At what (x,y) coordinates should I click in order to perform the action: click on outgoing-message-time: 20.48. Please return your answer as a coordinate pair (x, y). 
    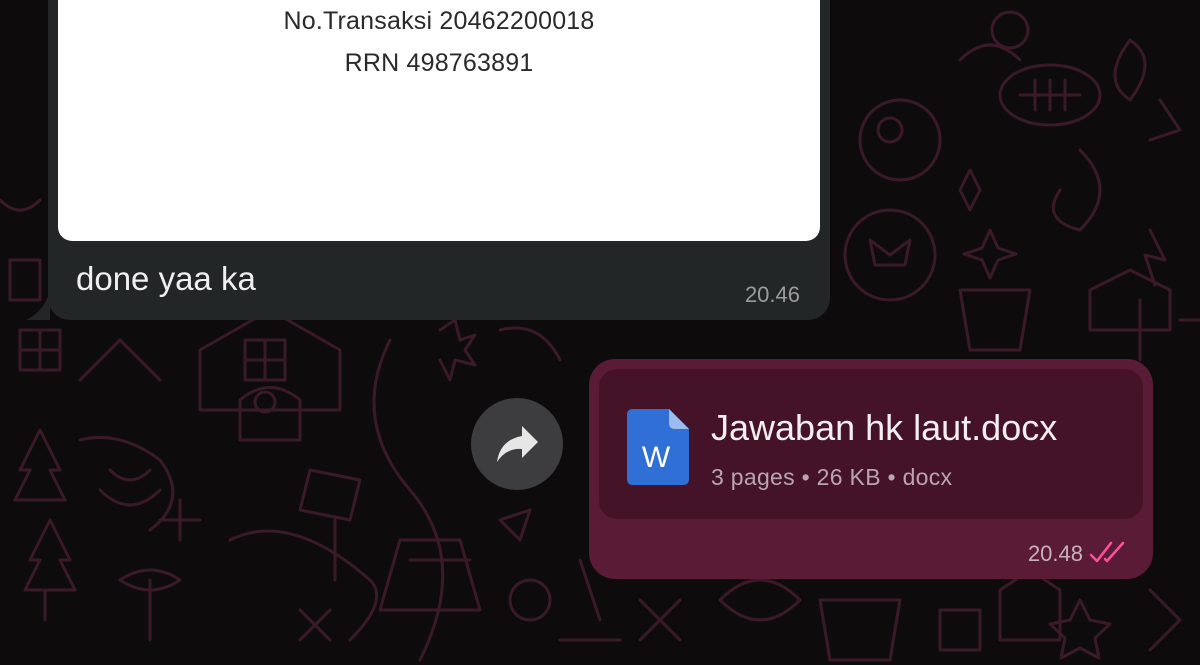
    Looking at the image, I should click on (1055, 553).